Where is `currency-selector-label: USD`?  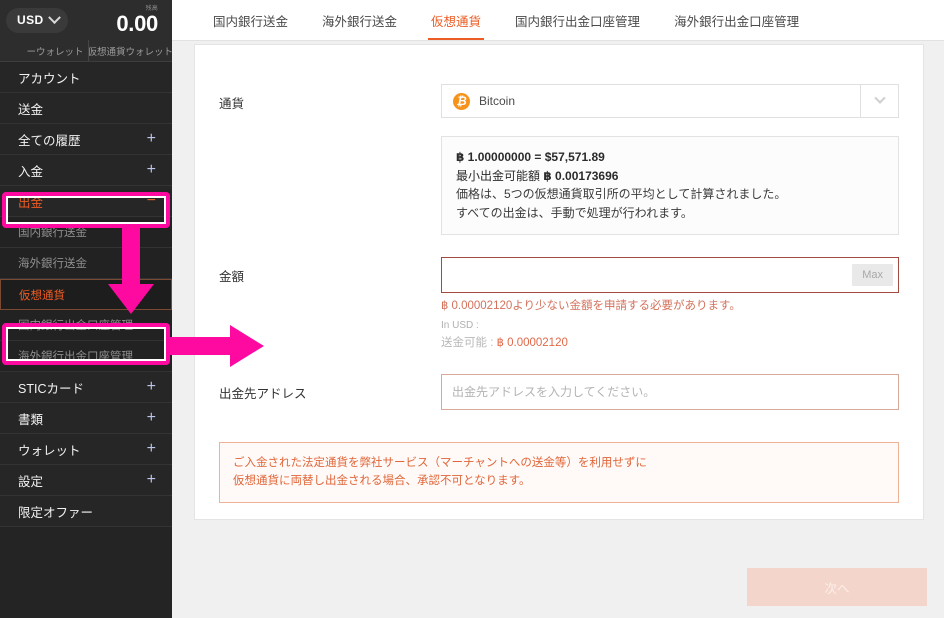 currency-selector-label: USD is located at coordinates (30, 20).